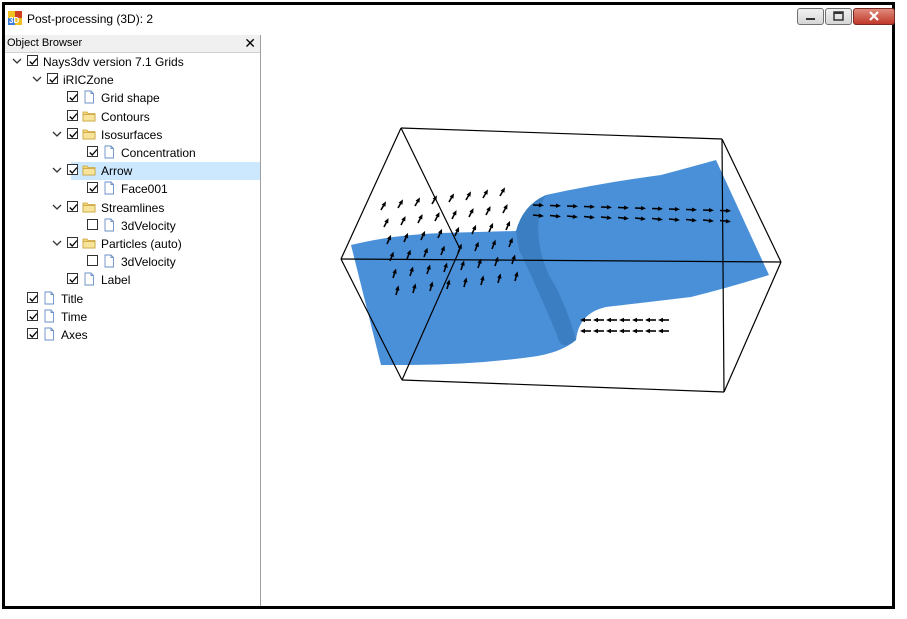 The height and width of the screenshot is (619, 907). I want to click on title-bar: 3D Post-processing (3D): 2, so click(450, 18).